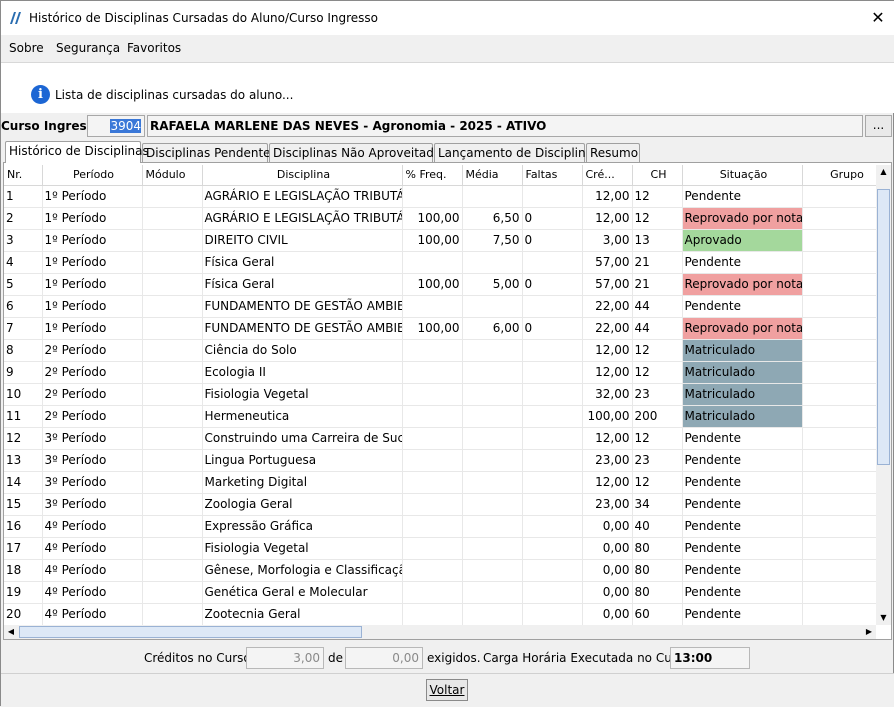 The image size is (894, 707). I want to click on column-header: Grupo, so click(839, 175).